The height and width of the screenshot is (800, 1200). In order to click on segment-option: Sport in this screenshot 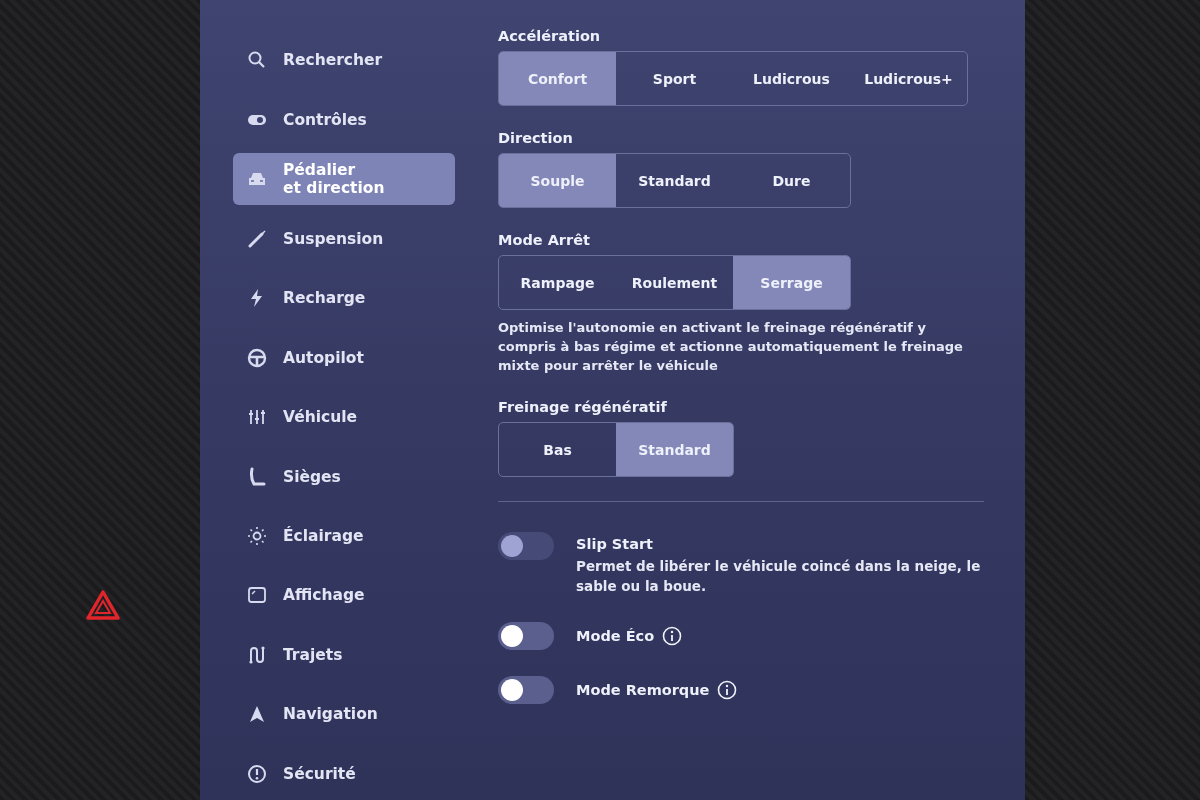, I will do `click(674, 78)`.